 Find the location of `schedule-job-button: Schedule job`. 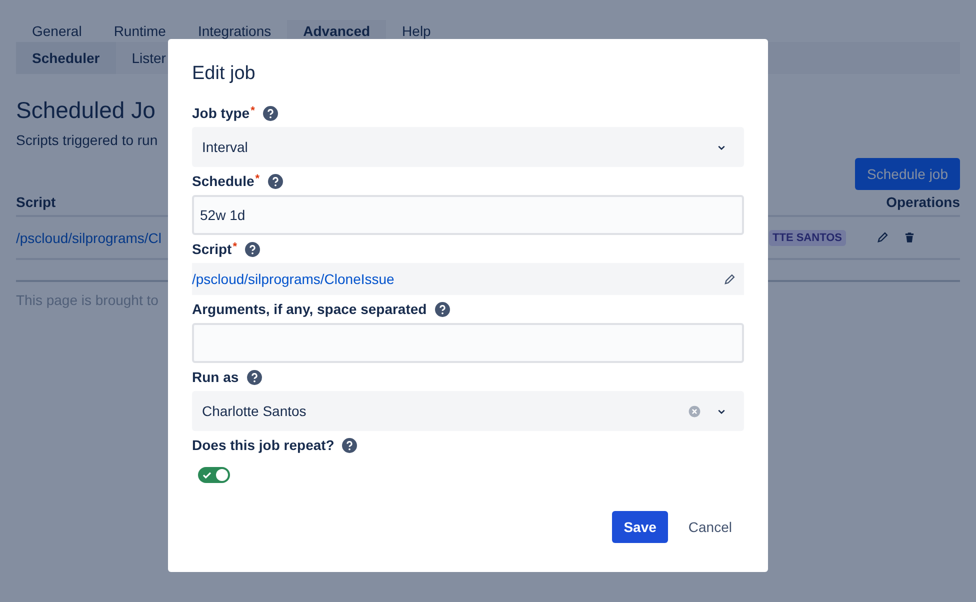

schedule-job-button: Schedule job is located at coordinates (907, 174).